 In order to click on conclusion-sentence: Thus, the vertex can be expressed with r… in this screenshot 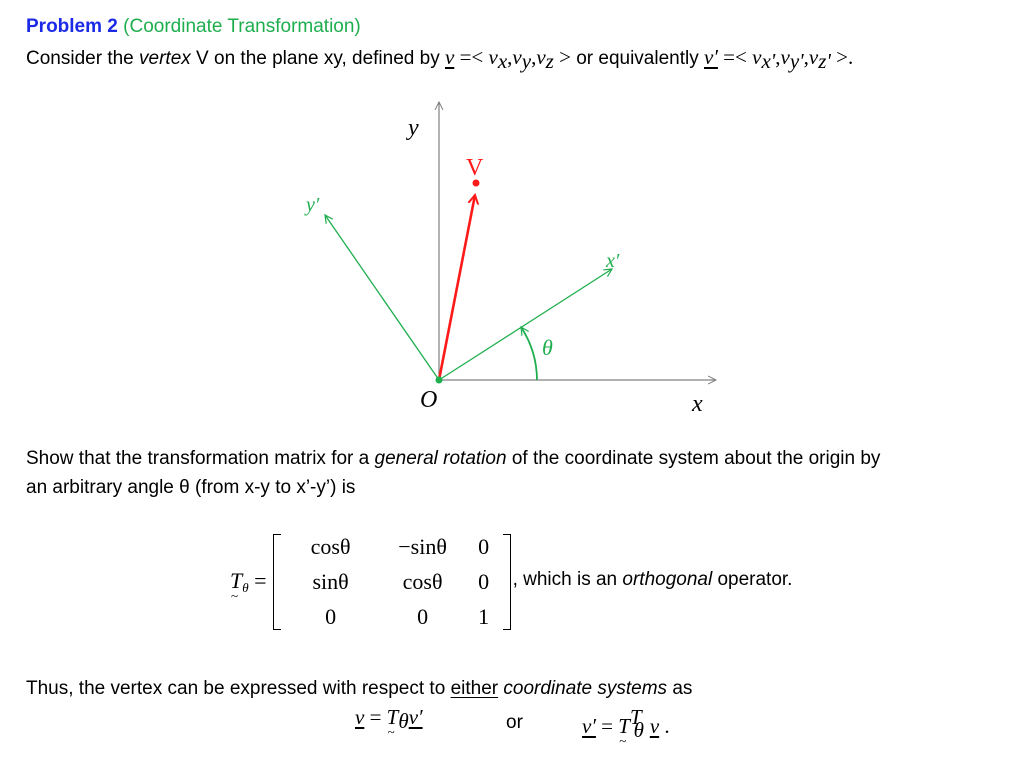, I will do `click(359, 688)`.